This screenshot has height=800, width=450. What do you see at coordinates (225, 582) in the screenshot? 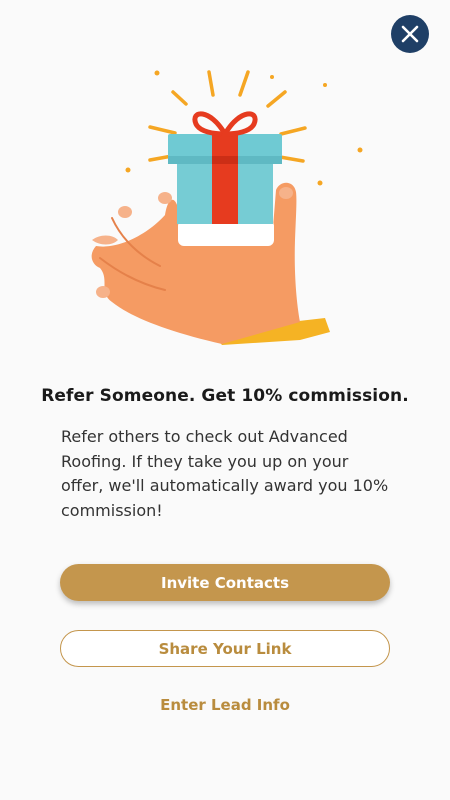
I see `invite-contacts-button: Invite Contacts` at bounding box center [225, 582].